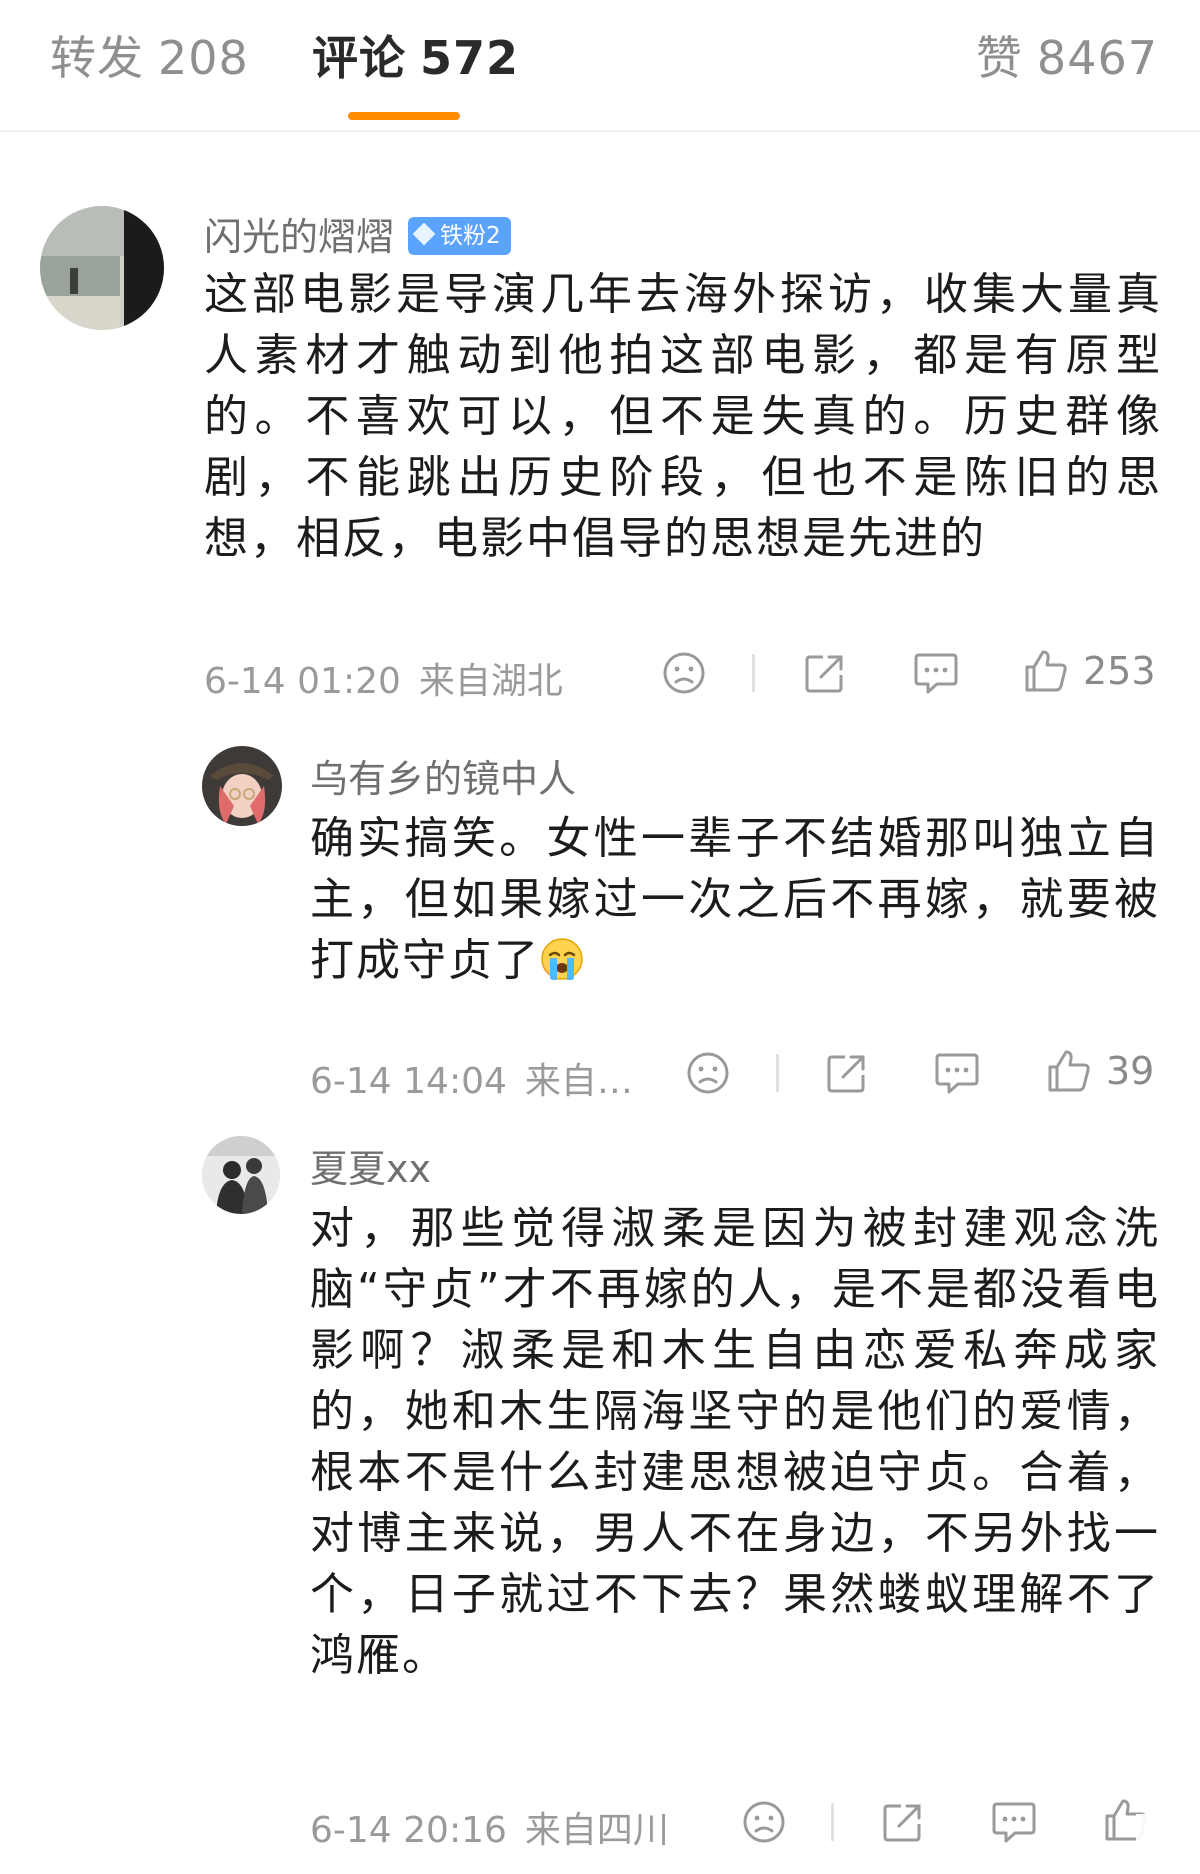  Describe the element at coordinates (600, 66) in the screenshot. I see `tab-bar: 转发 208 评论 572 赞 8467` at that location.